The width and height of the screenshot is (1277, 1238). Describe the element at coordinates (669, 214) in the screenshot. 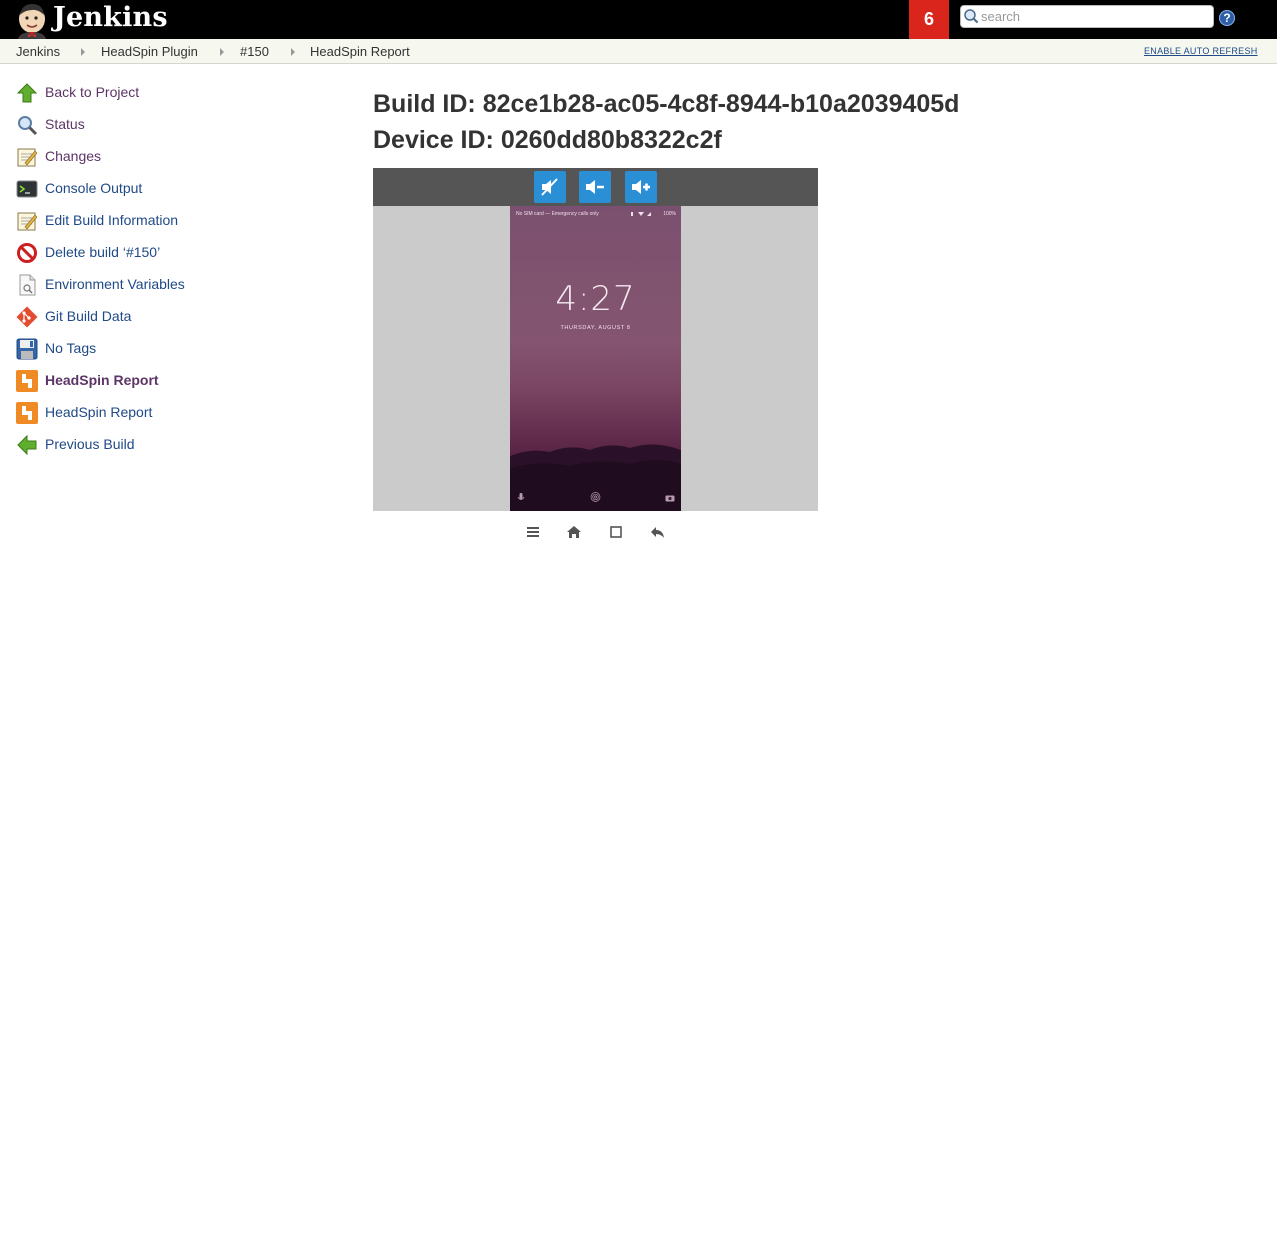

I see `phone-battery-text: 100%` at that location.